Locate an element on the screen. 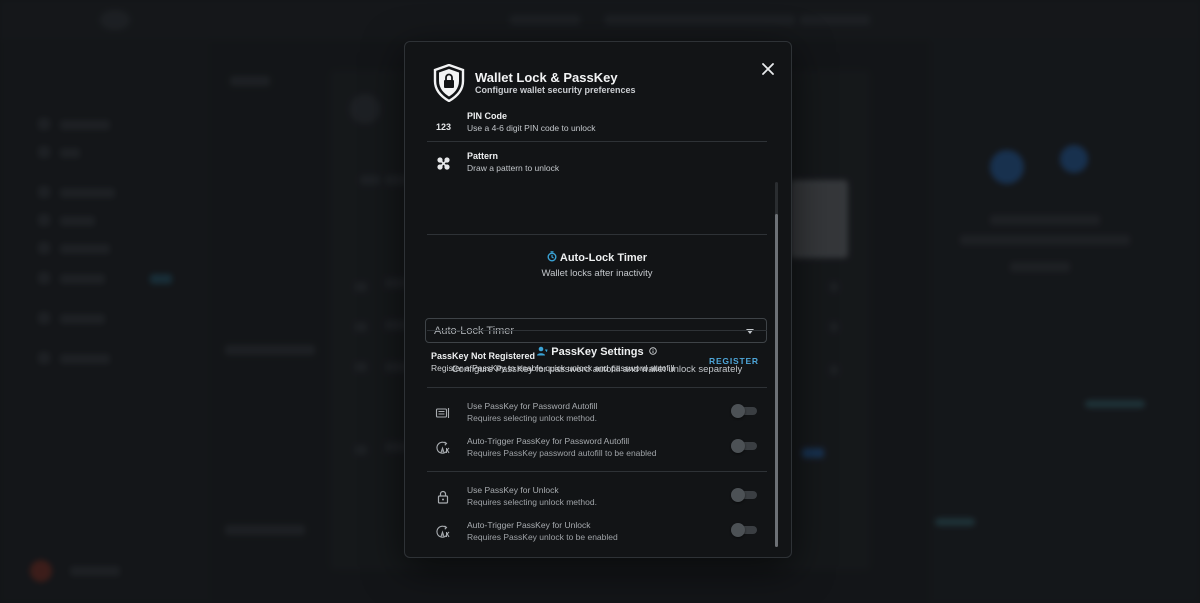  keyboard-icon is located at coordinates (442, 413).